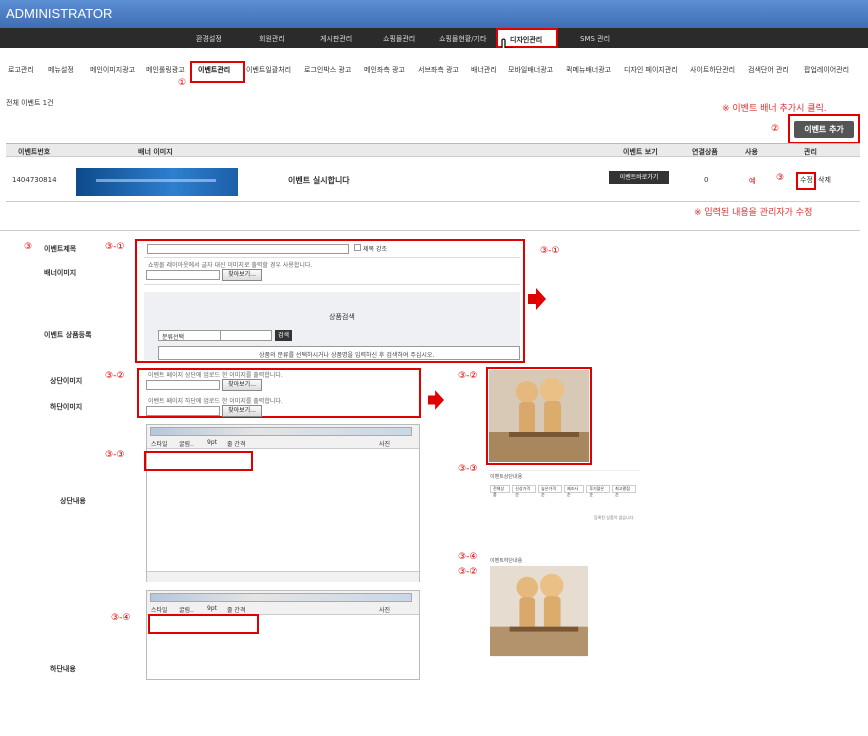 This screenshot has height=736, width=868. I want to click on product-name-input, so click(246, 335).